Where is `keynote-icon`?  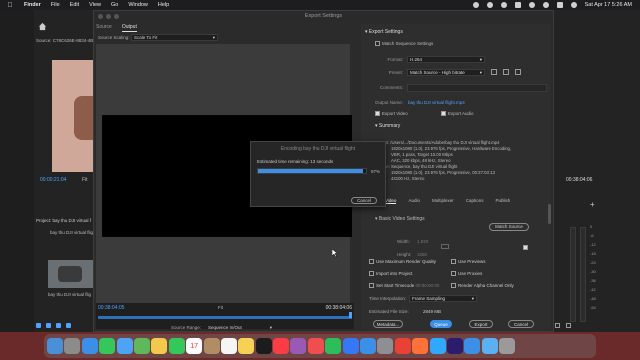 keynote-icon is located at coordinates (350, 346).